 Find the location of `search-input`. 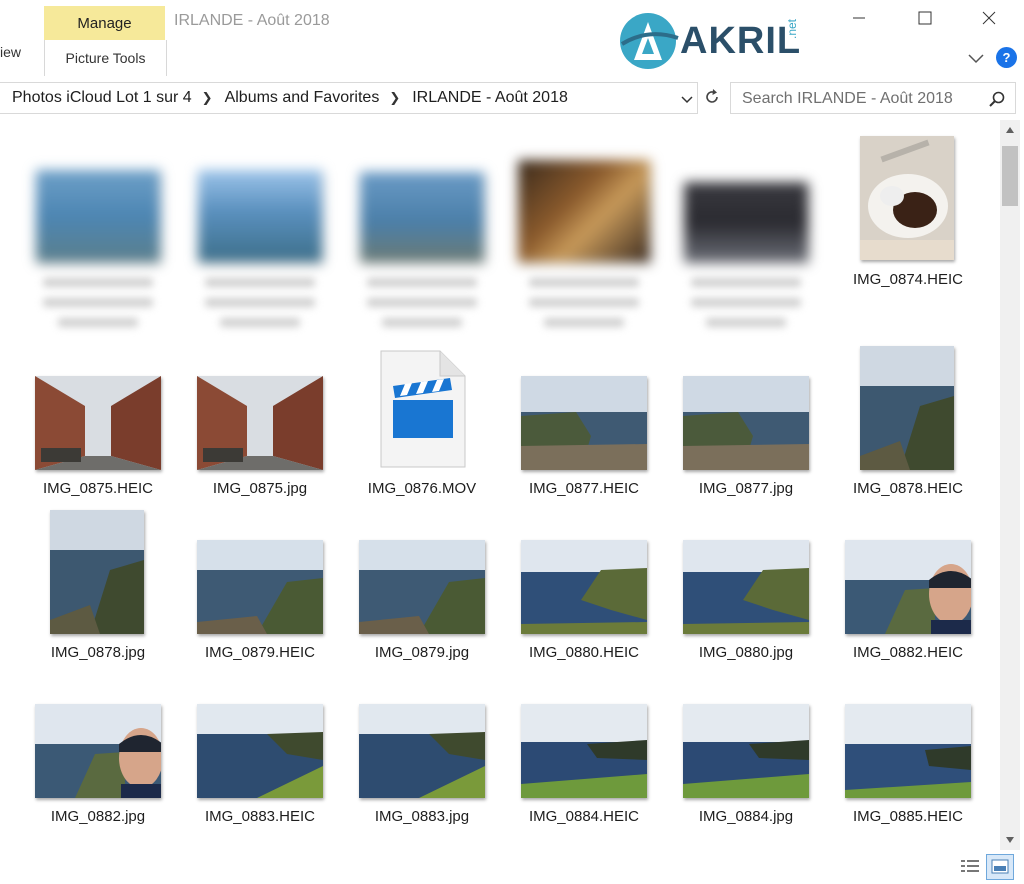

search-input is located at coordinates (862, 99).